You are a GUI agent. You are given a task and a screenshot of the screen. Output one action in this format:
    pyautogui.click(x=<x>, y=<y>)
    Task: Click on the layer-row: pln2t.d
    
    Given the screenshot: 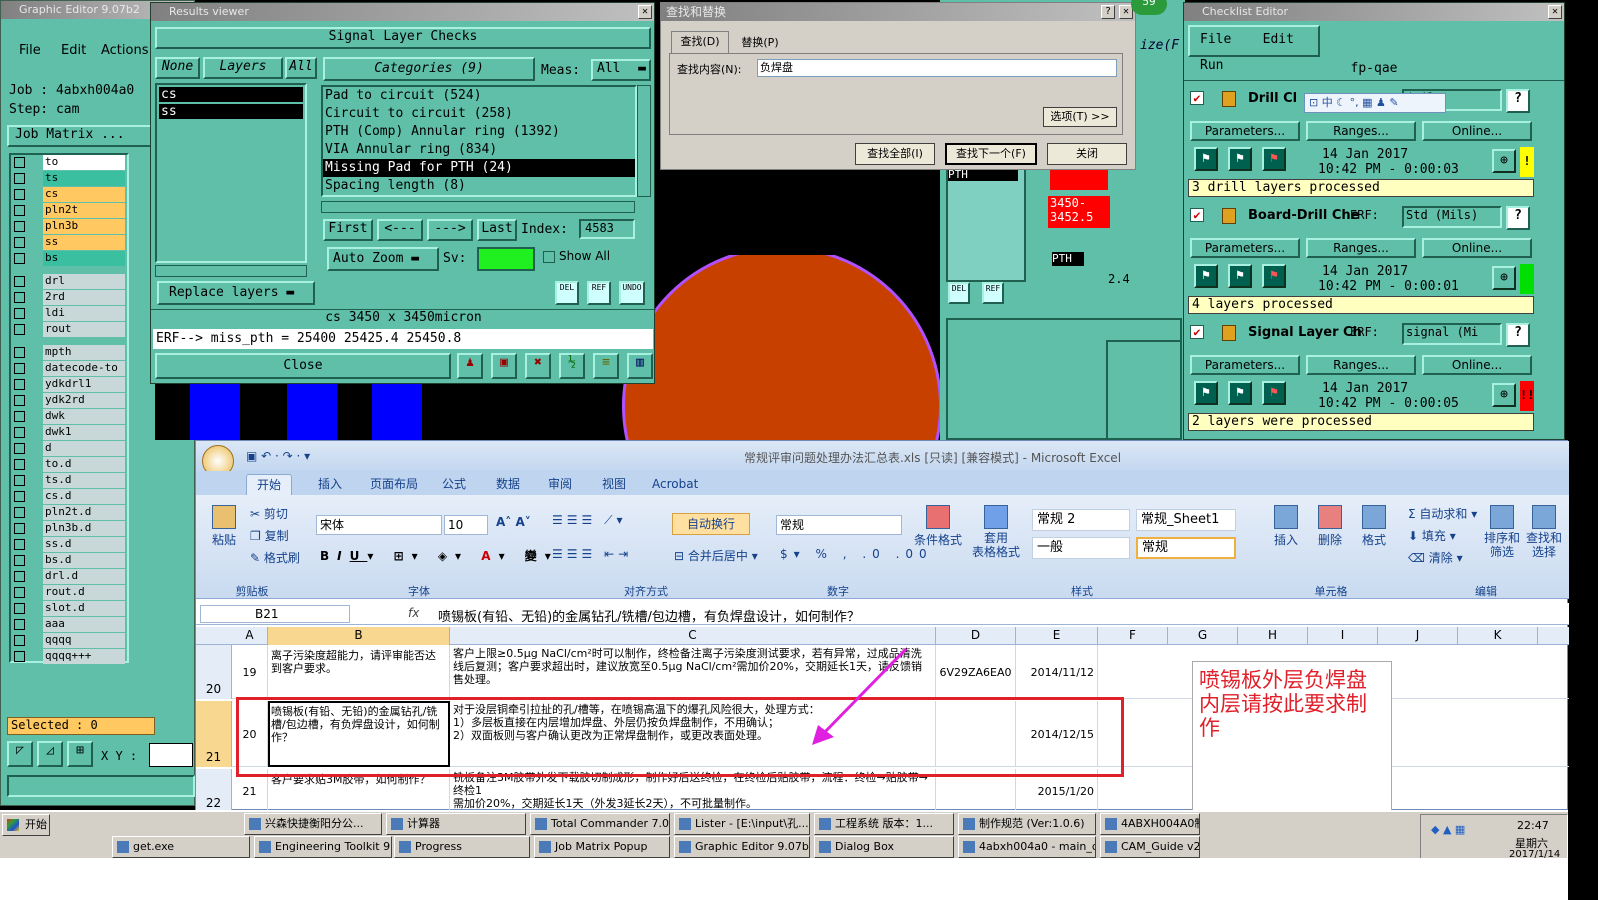 What is the action you would take?
    pyautogui.click(x=69, y=513)
    